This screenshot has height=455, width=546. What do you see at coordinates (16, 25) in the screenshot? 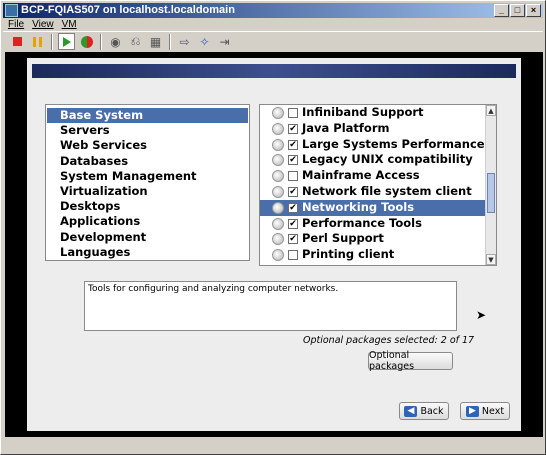
I see `menu-file: File` at bounding box center [16, 25].